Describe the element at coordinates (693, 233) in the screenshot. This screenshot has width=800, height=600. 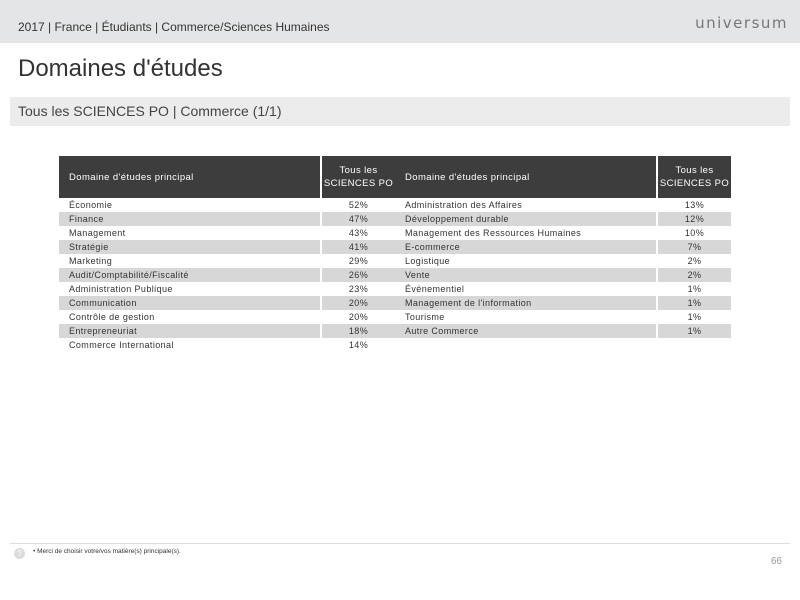
I see `percent-cell: 10%` at that location.